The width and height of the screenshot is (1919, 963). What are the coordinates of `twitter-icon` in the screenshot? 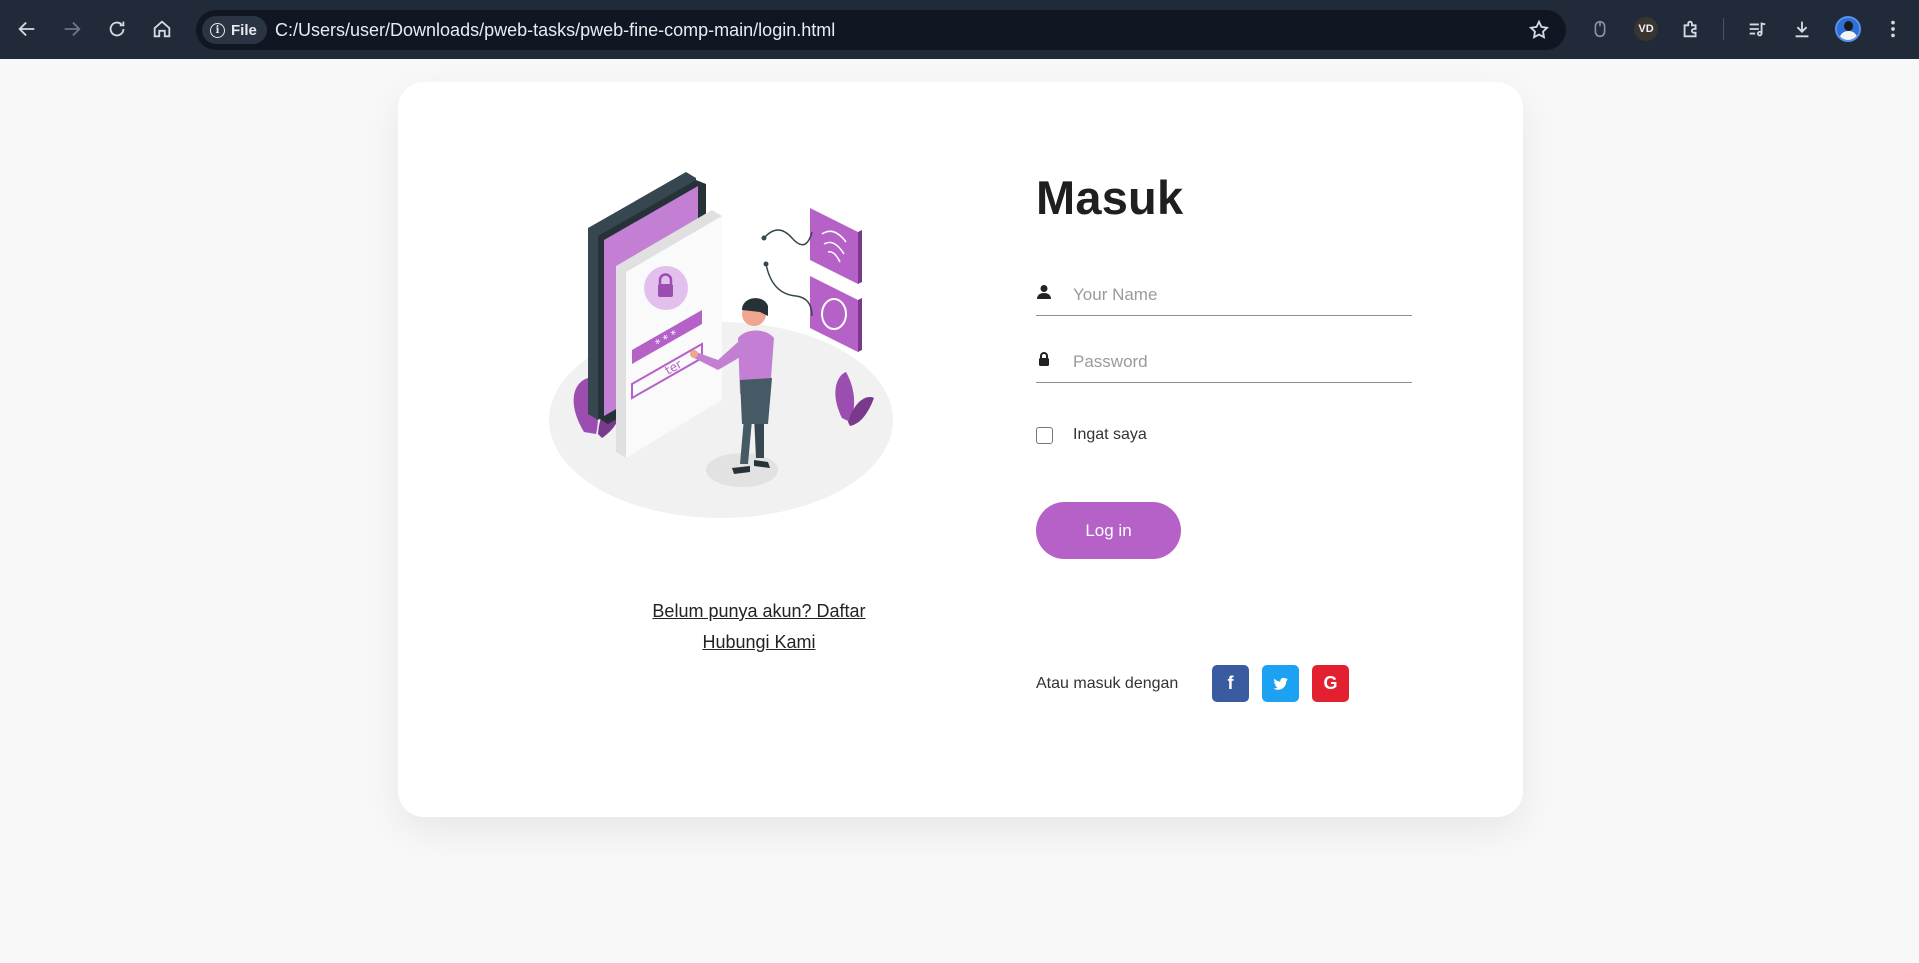 It's located at (1280, 683).